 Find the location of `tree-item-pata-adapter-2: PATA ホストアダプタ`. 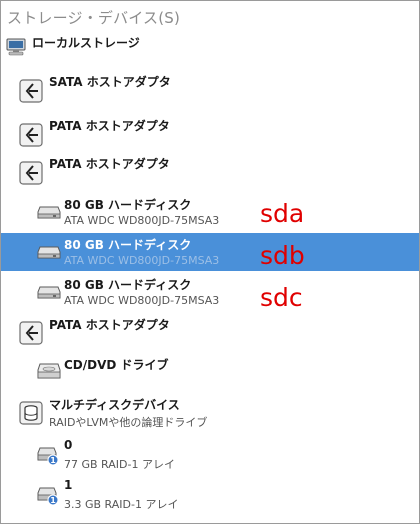

tree-item-pata-adapter-2: PATA ホストアダプタ is located at coordinates (210, 170).